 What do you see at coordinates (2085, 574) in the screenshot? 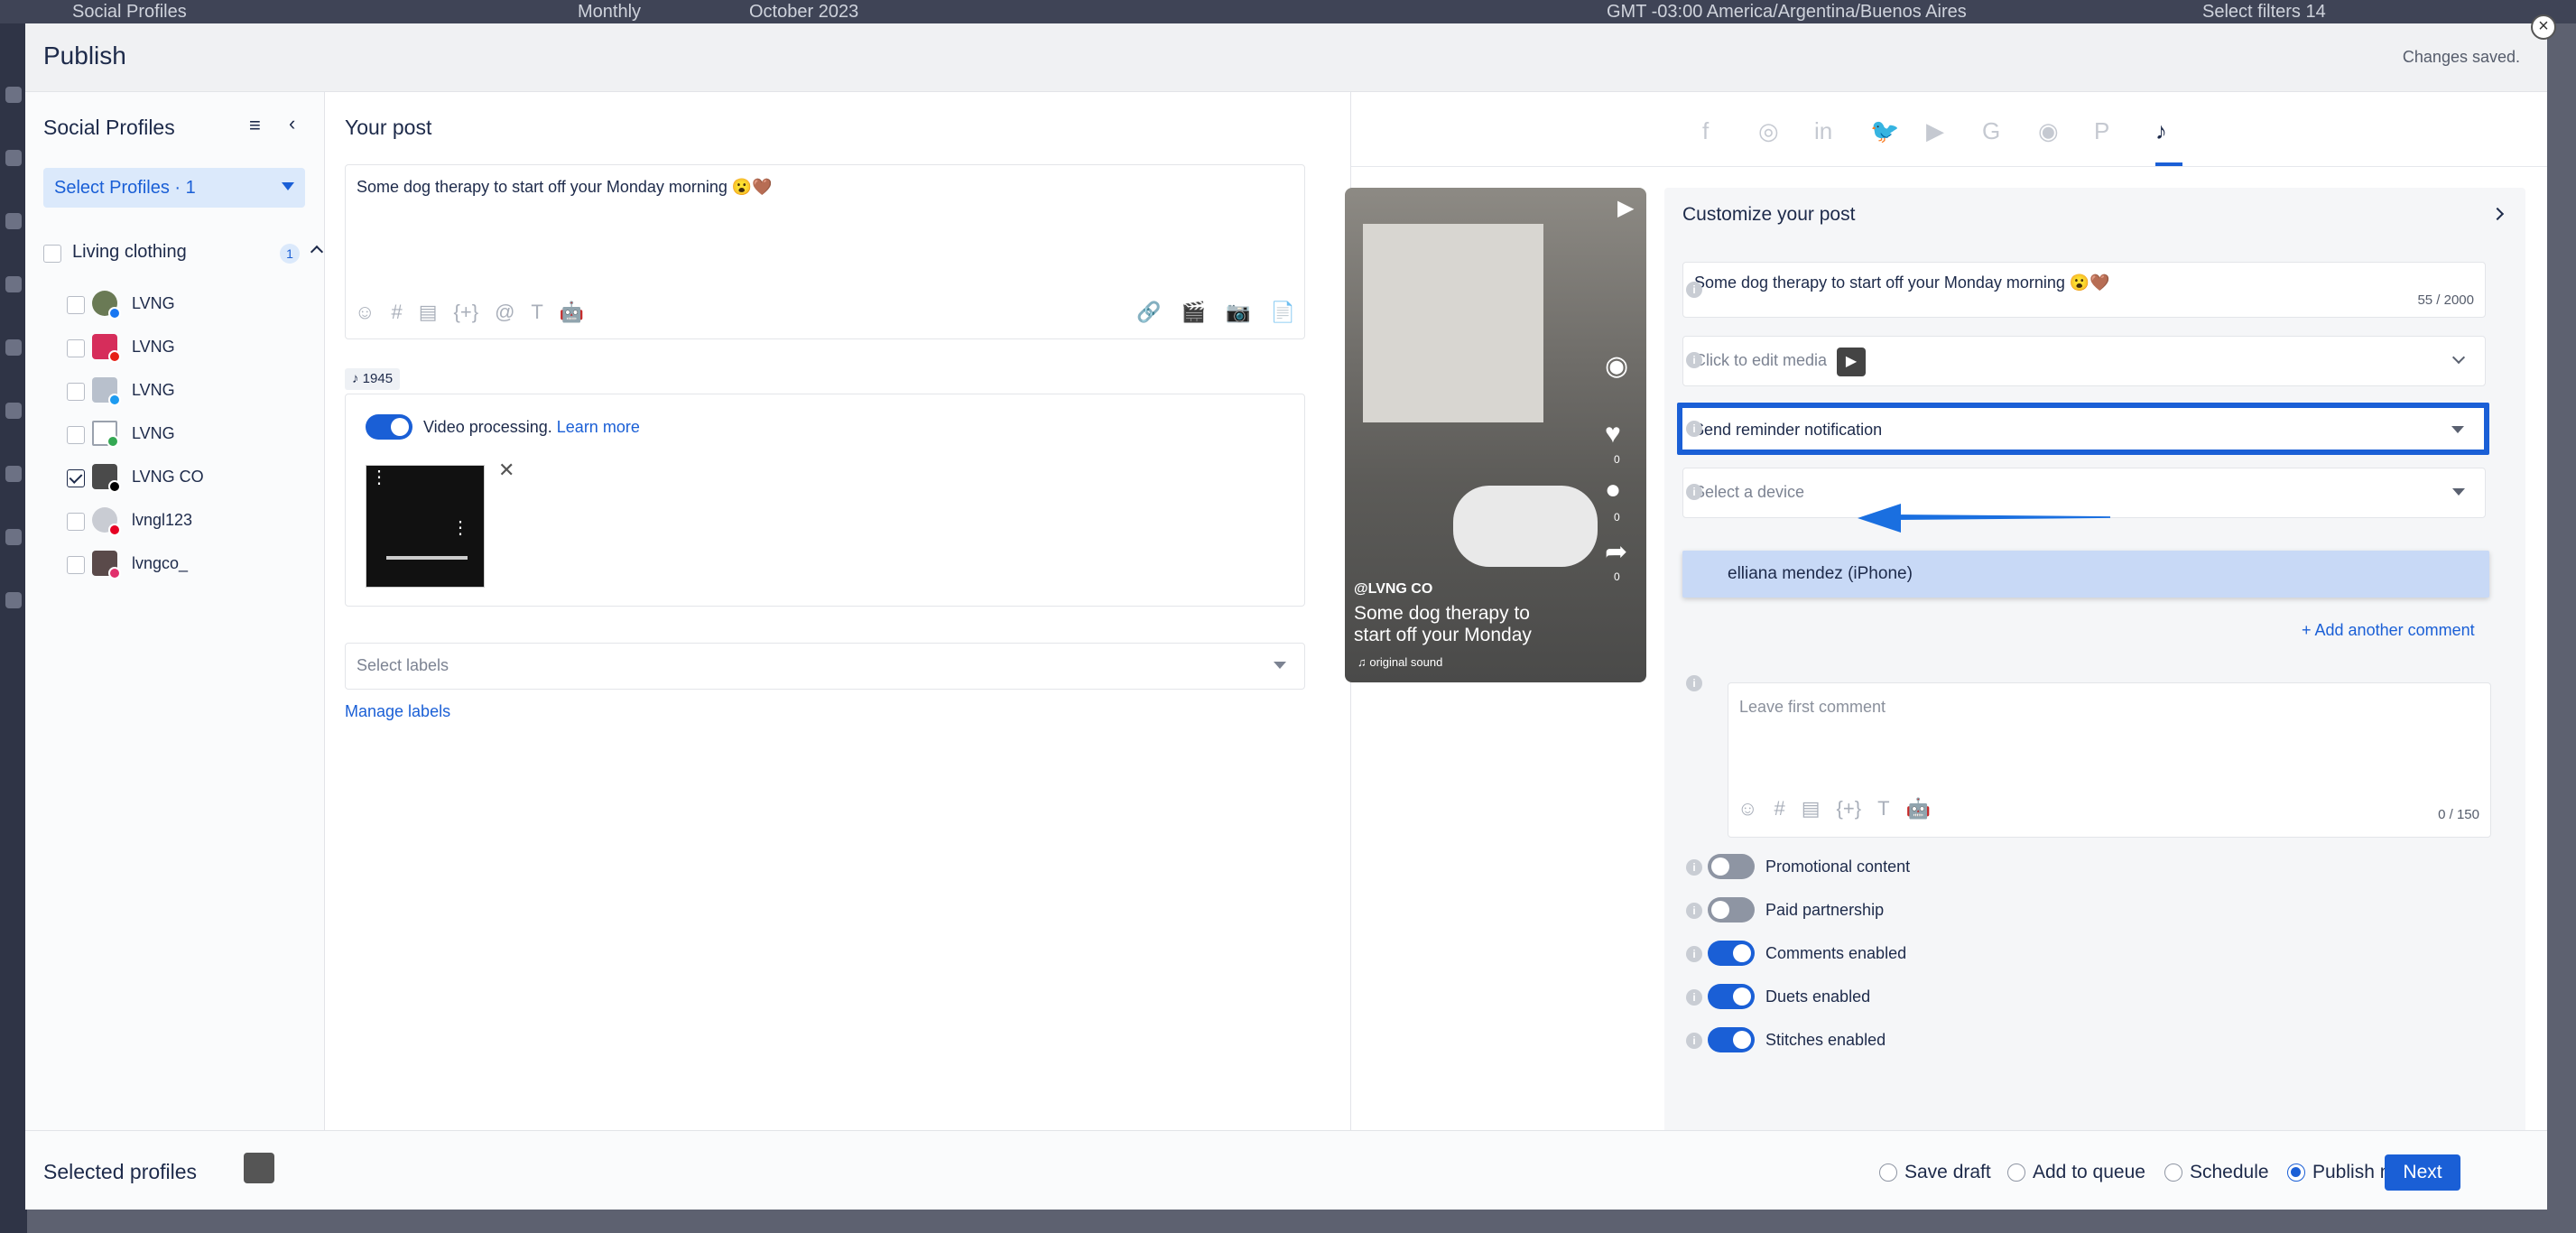
I see `device-option: elliana mendez (iPhone)` at bounding box center [2085, 574].